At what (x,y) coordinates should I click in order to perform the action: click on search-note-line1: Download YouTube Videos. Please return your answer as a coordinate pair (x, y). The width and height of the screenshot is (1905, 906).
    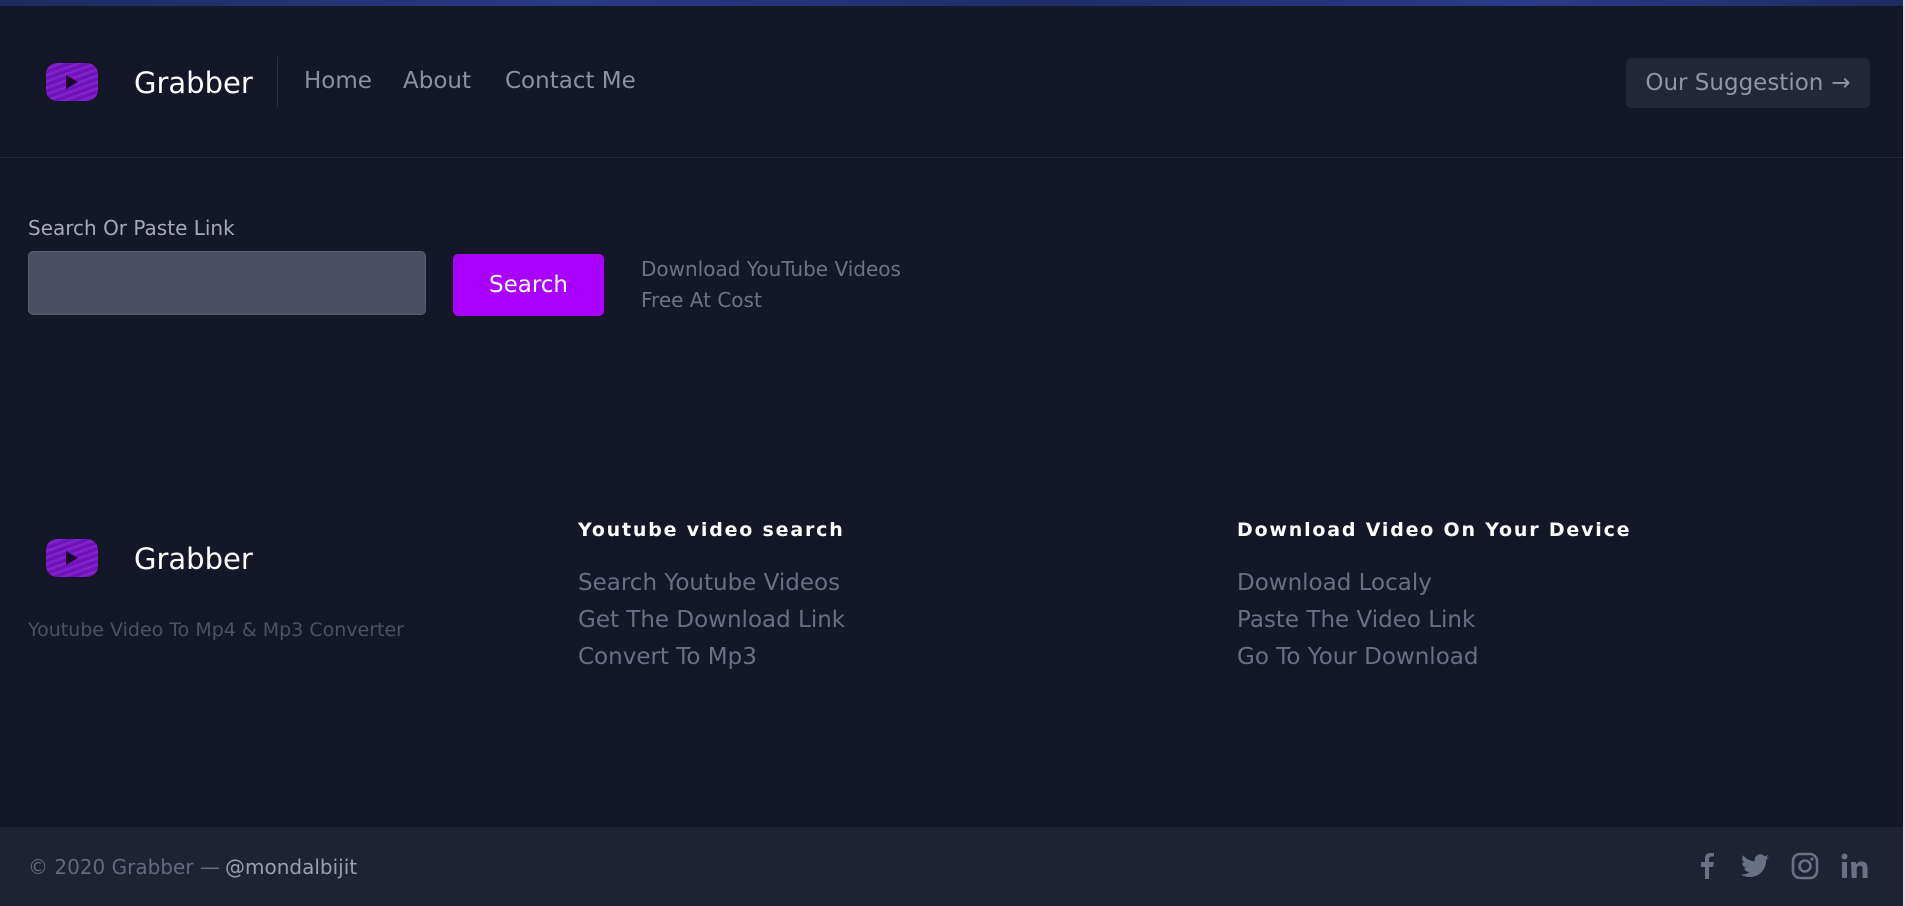
    Looking at the image, I should click on (771, 269).